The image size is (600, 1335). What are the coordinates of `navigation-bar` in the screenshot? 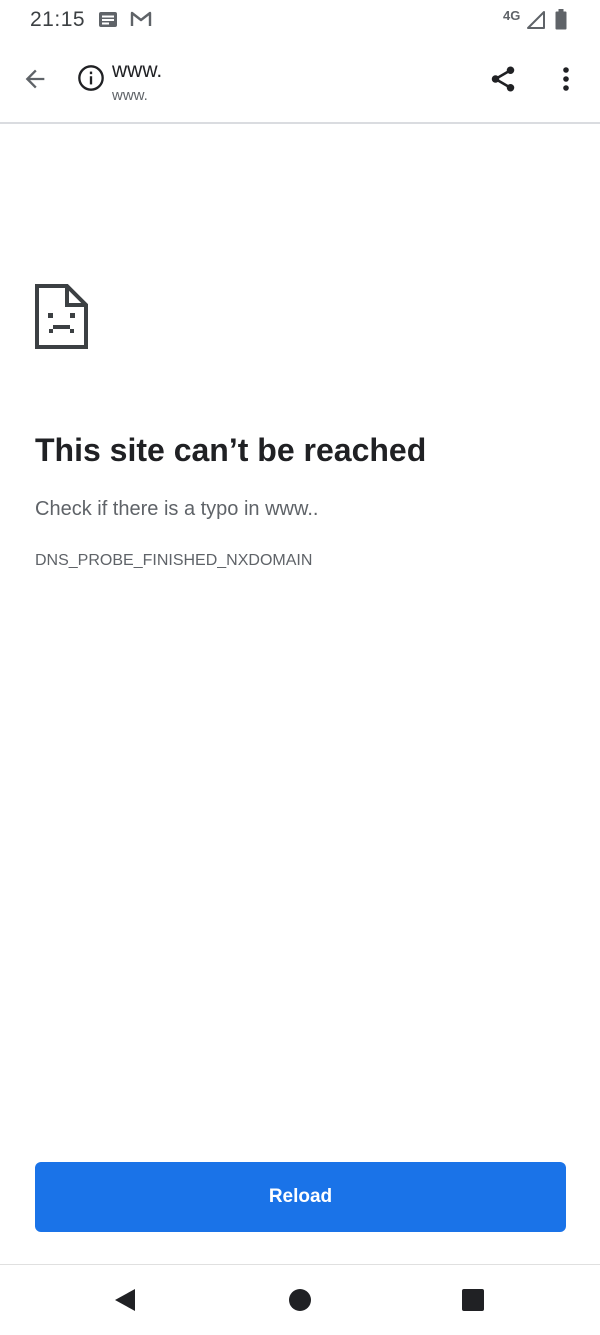 It's located at (300, 1299).